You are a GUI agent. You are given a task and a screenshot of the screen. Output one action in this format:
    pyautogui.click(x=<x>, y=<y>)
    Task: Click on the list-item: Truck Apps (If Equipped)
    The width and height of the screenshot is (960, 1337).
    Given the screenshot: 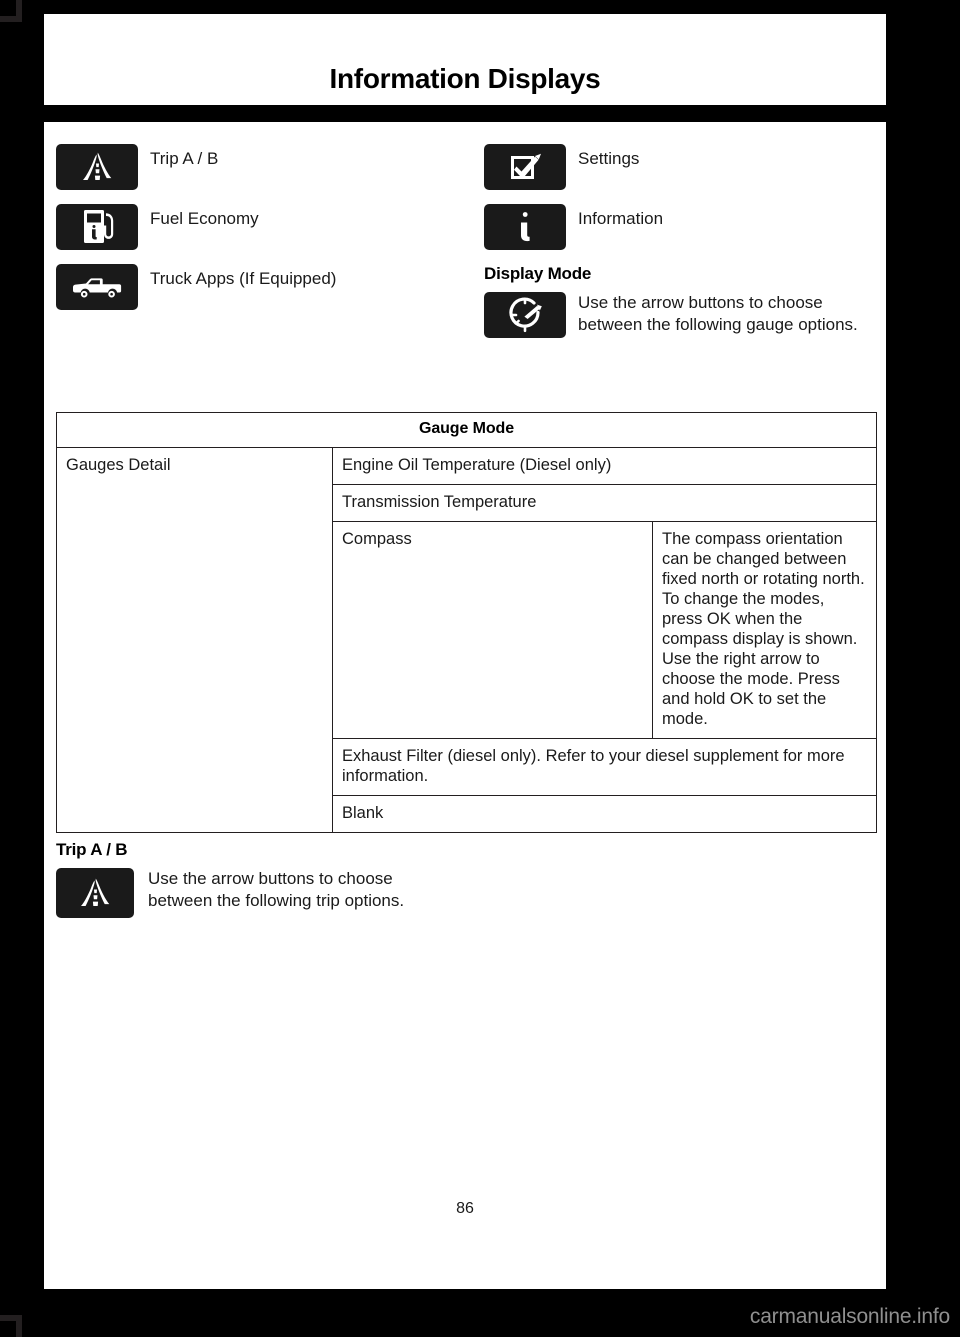 What is the action you would take?
    pyautogui.click(x=266, y=287)
    